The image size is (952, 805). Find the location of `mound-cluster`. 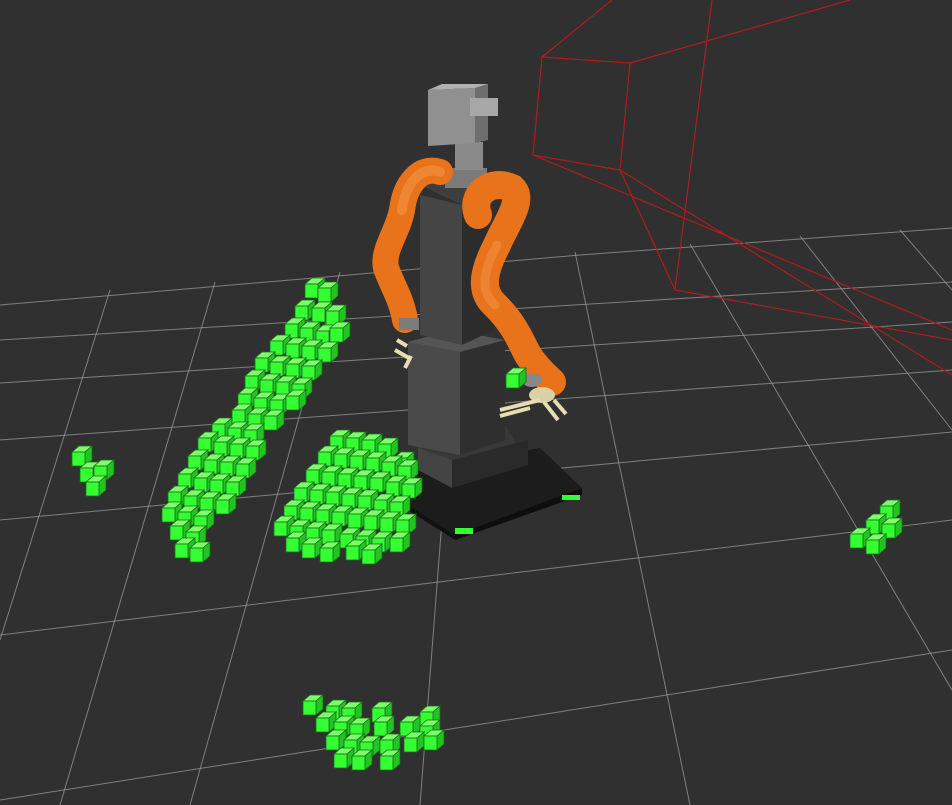

mound-cluster is located at coordinates (348, 497).